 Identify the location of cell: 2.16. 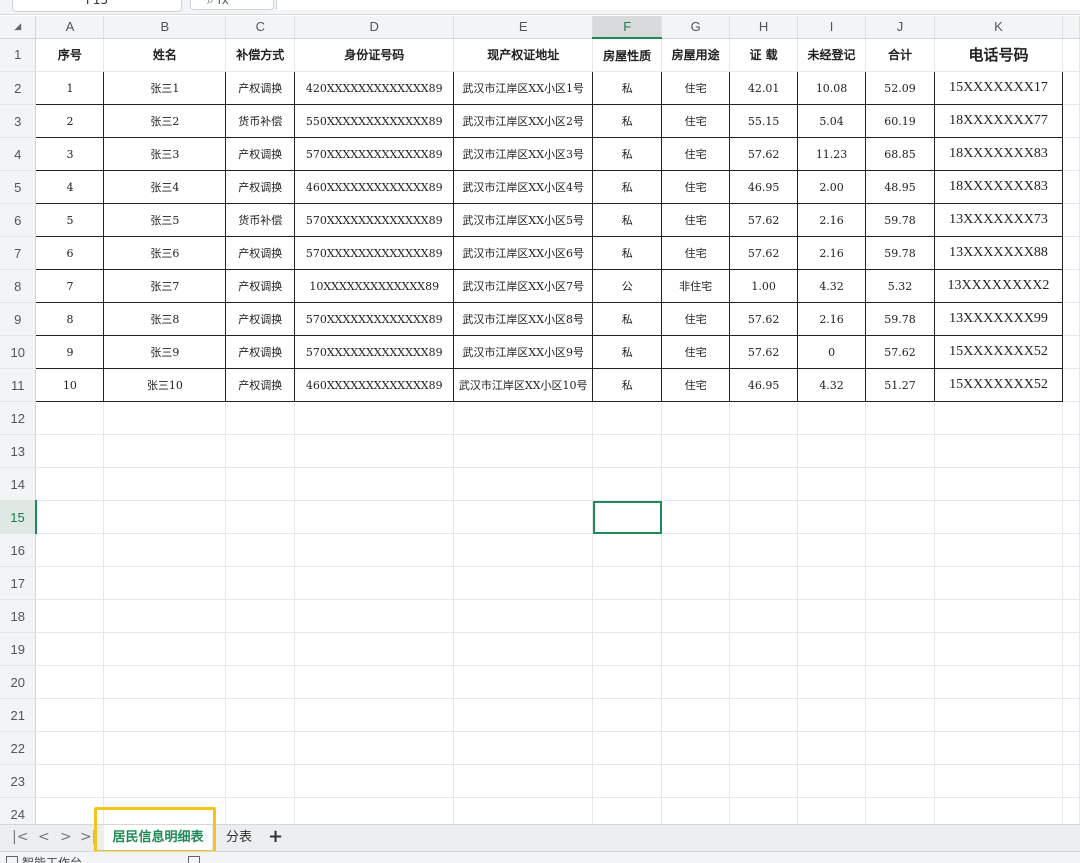
(832, 319).